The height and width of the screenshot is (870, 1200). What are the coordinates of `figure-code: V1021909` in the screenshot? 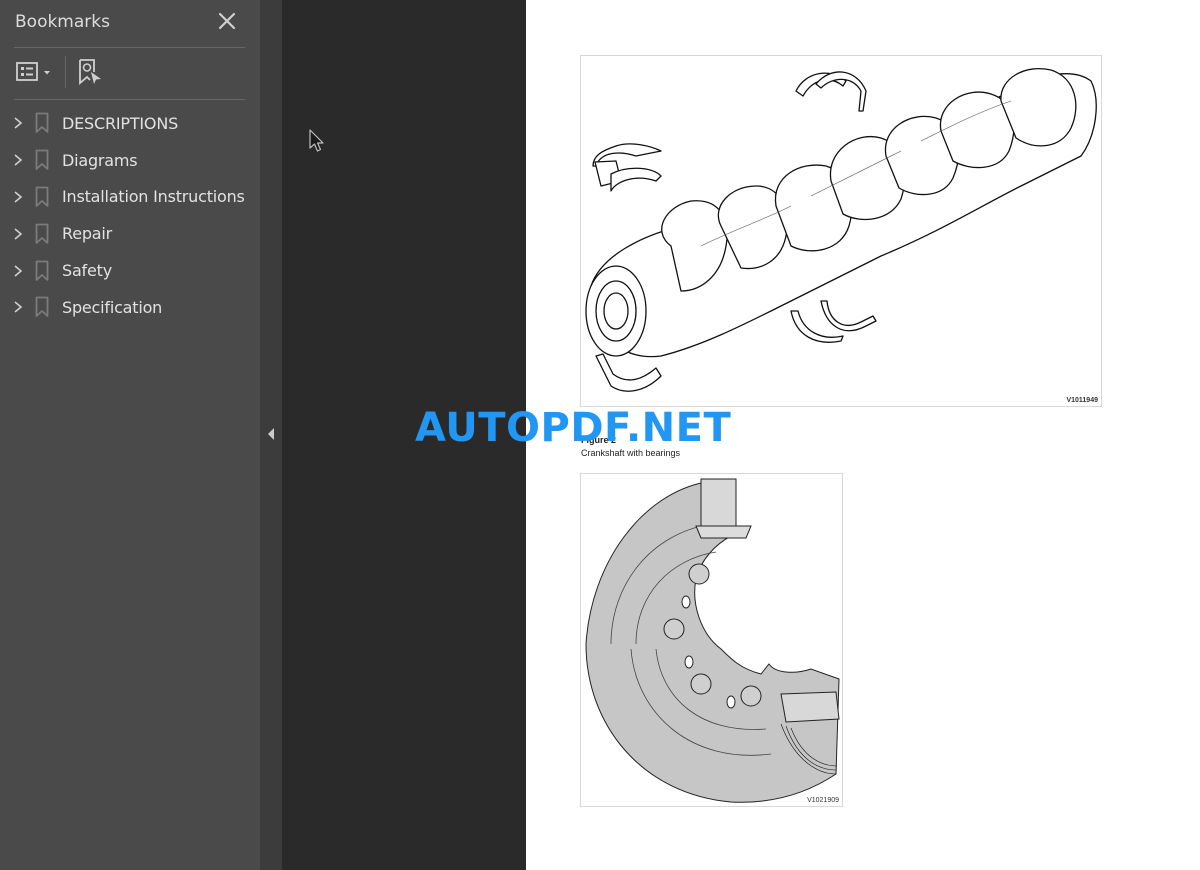 It's located at (823, 800).